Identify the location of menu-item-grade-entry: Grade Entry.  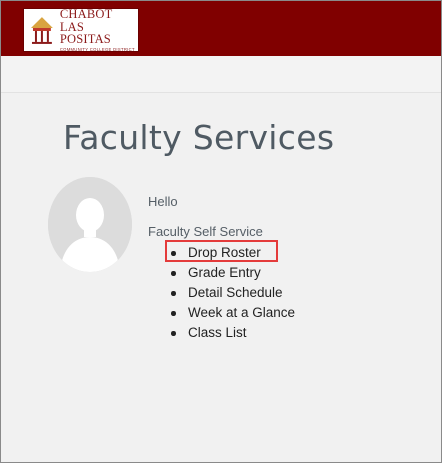
(233, 273).